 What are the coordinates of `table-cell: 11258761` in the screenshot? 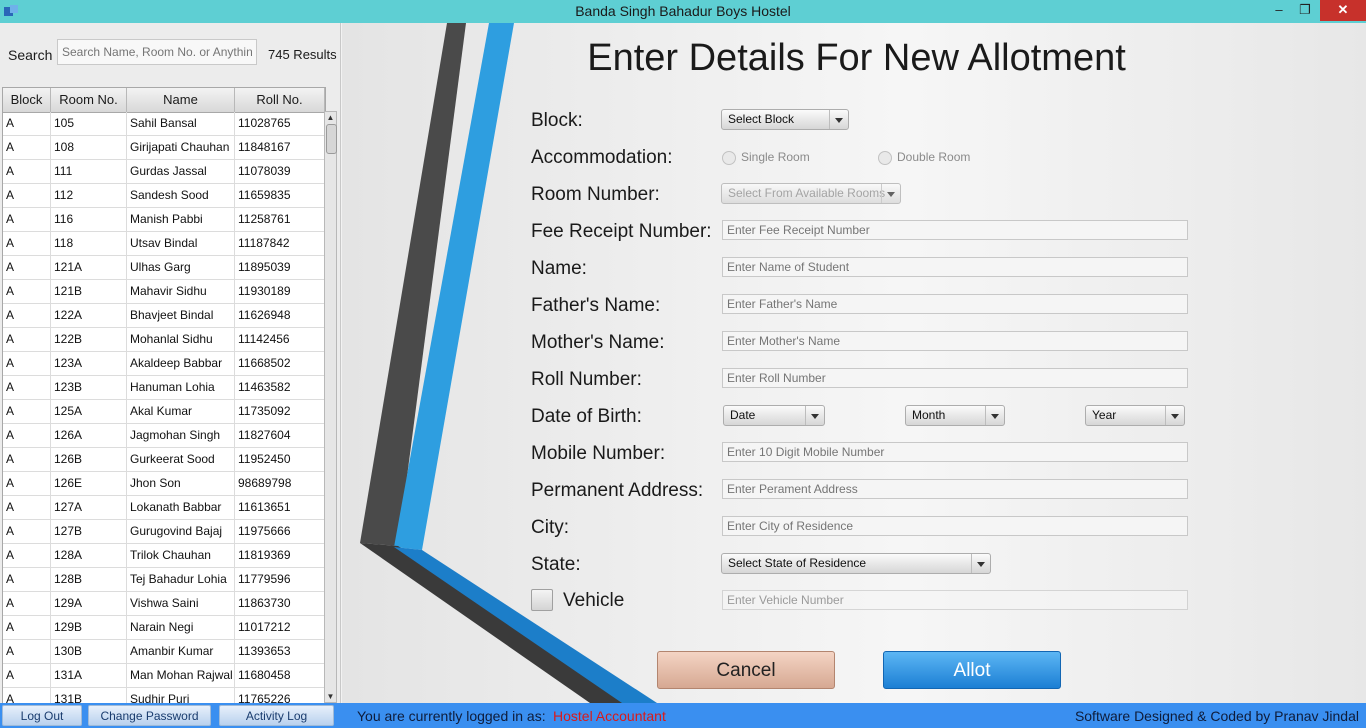 It's located at (280, 219).